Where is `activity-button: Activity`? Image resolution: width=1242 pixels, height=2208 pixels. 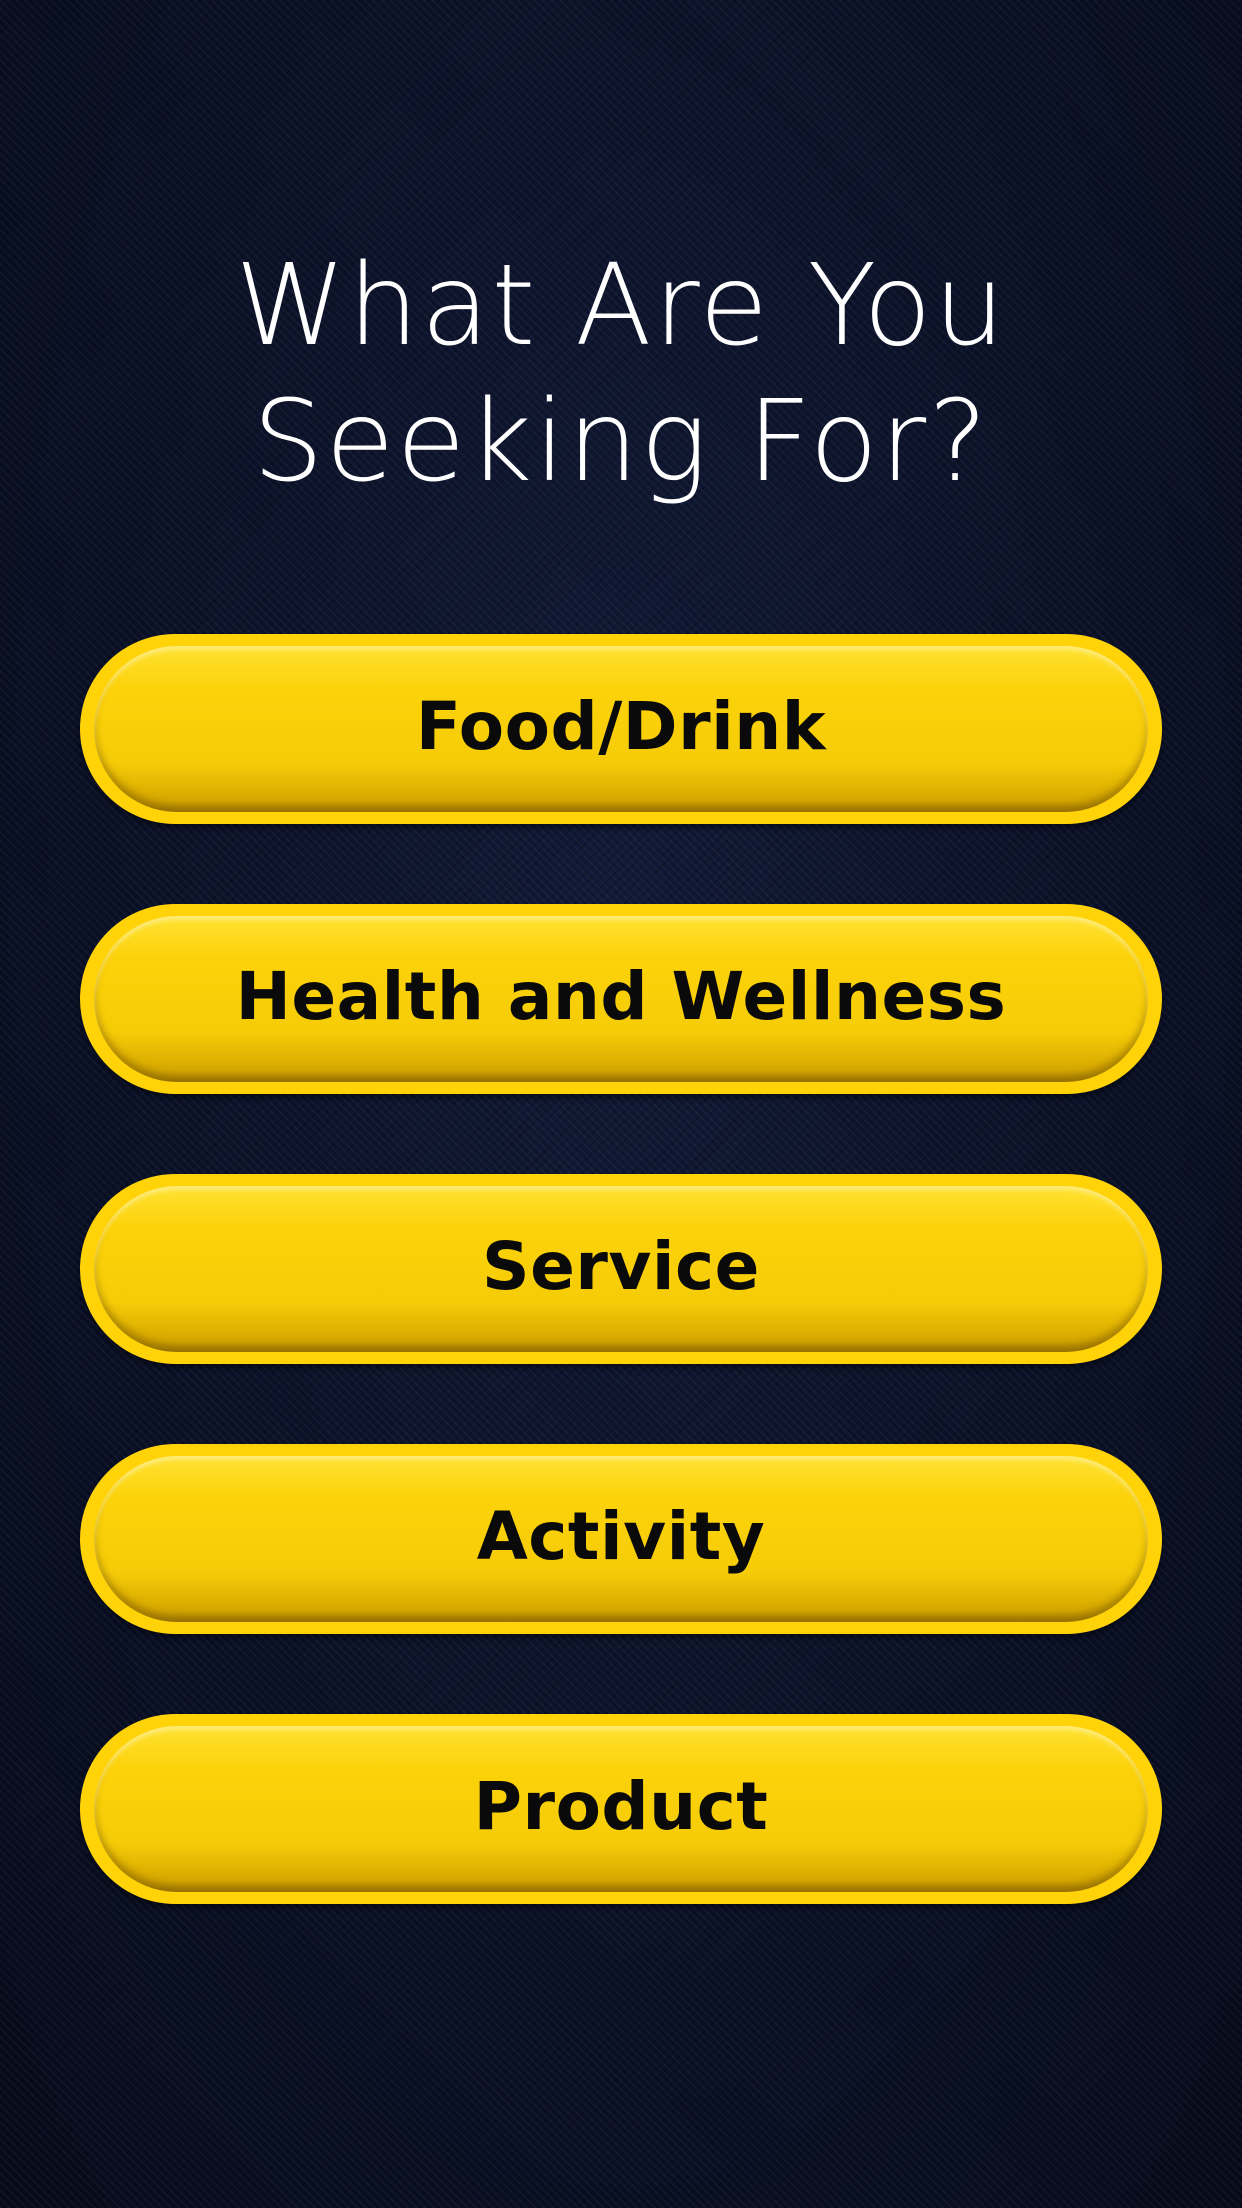 activity-button: Activity is located at coordinates (621, 1539).